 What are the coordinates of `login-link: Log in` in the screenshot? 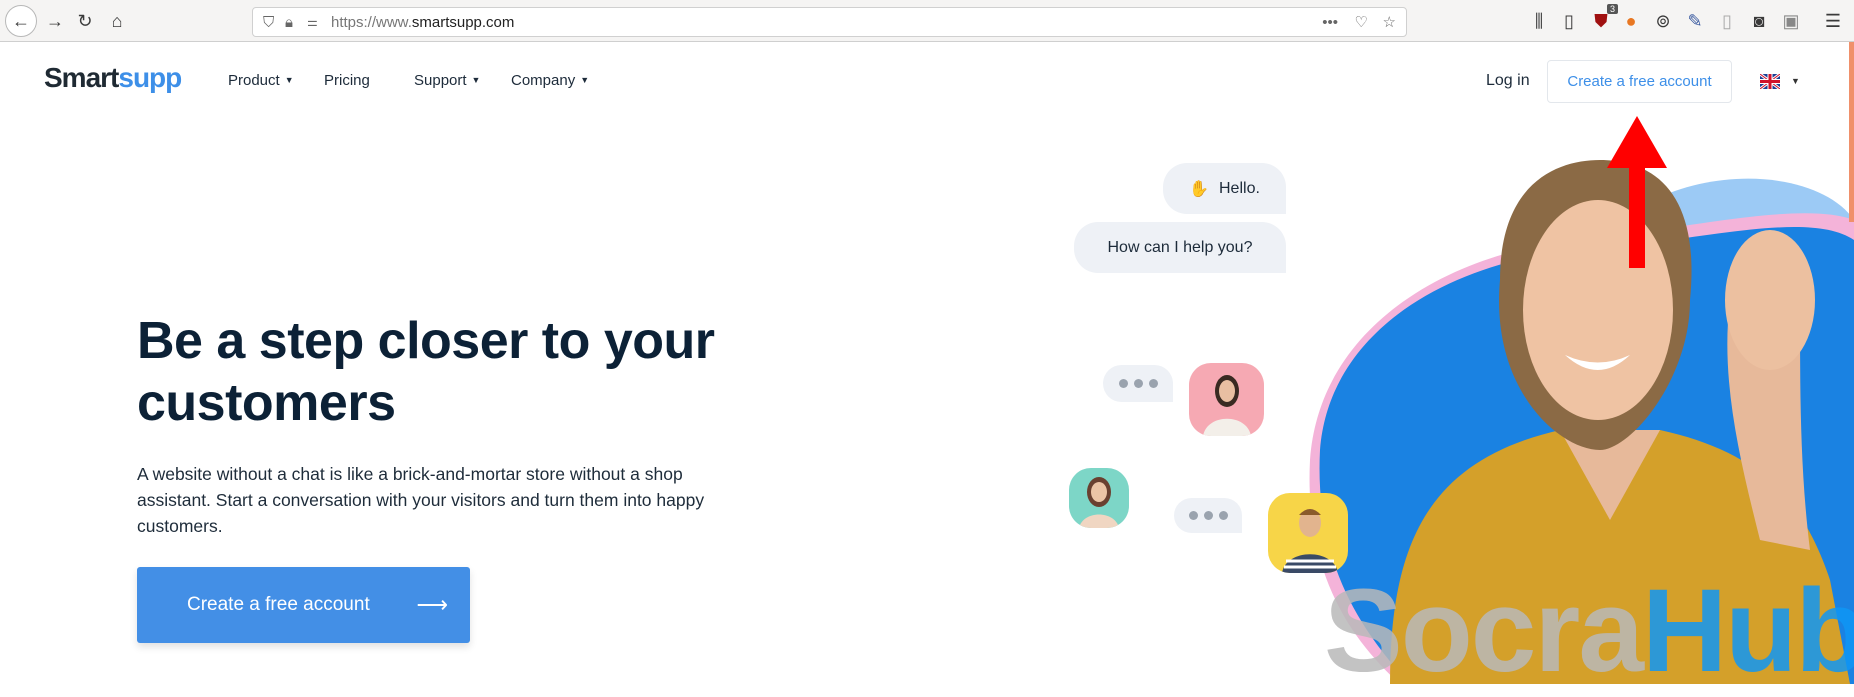 It's located at (1508, 81).